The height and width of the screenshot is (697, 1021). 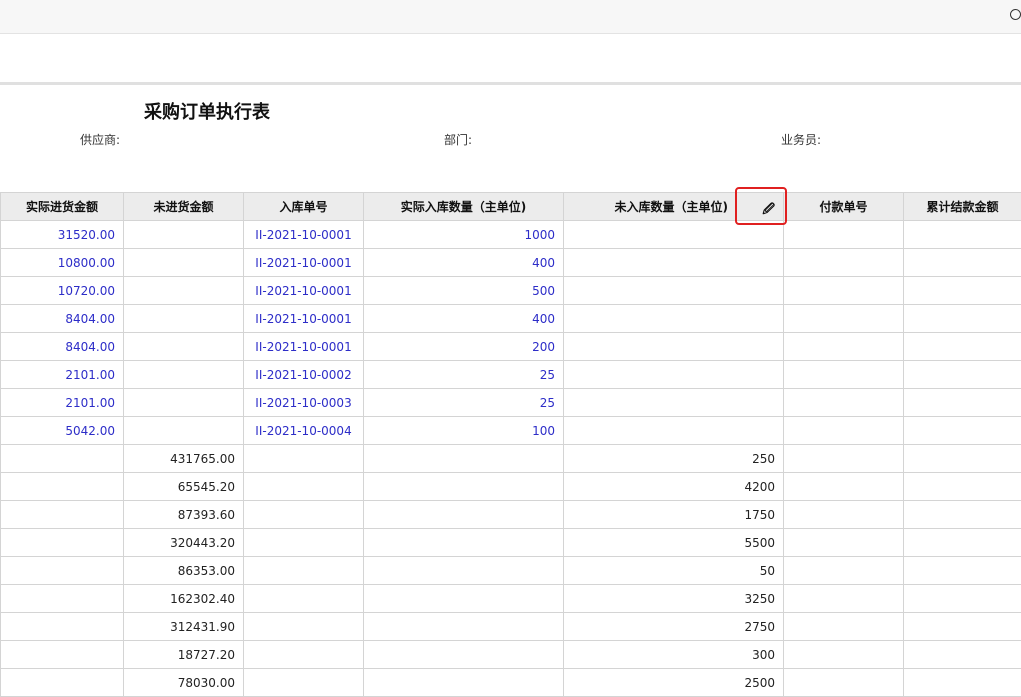 I want to click on column-header-unpurchased-amount: 未进货金额, so click(x=184, y=207).